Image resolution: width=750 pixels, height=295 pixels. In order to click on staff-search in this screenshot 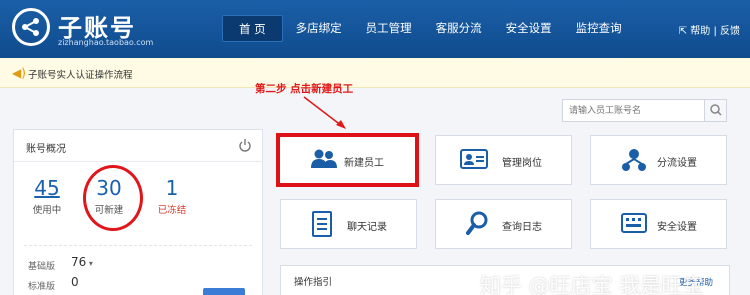, I will do `click(644, 110)`.